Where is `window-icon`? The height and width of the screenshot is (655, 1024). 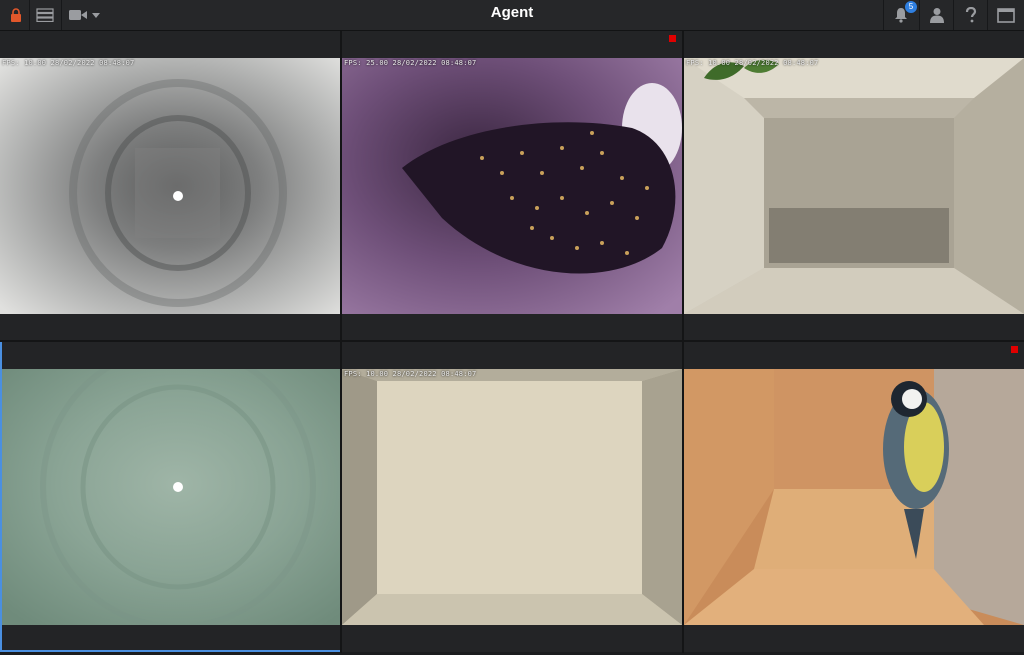 window-icon is located at coordinates (1006, 15).